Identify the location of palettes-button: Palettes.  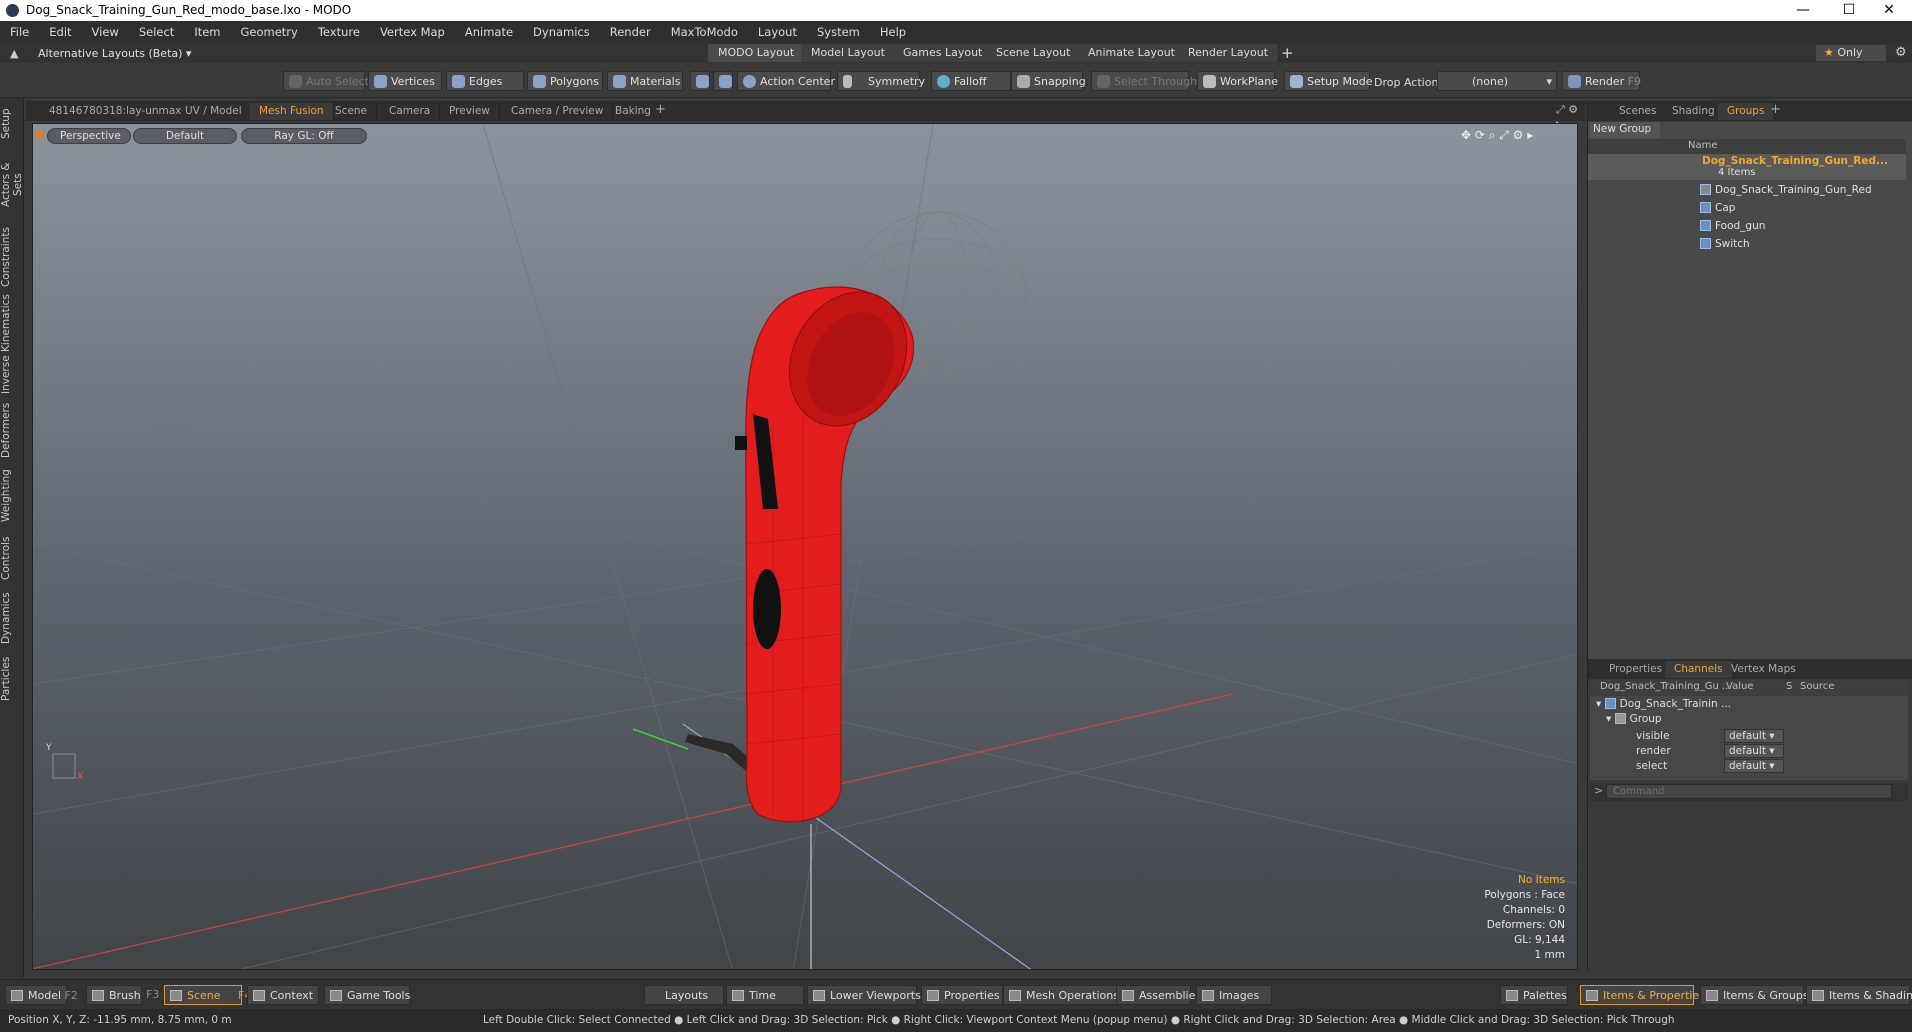
(1534, 995).